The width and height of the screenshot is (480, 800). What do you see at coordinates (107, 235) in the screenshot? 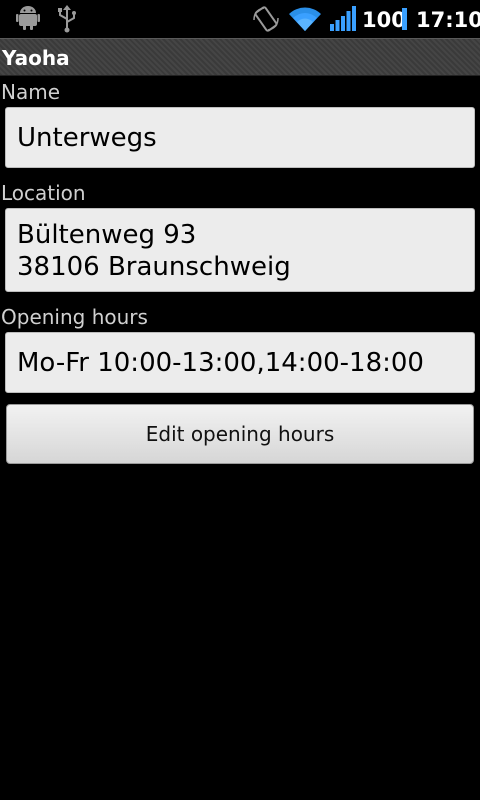
I see `location-line-1: Bültenweg 93` at bounding box center [107, 235].